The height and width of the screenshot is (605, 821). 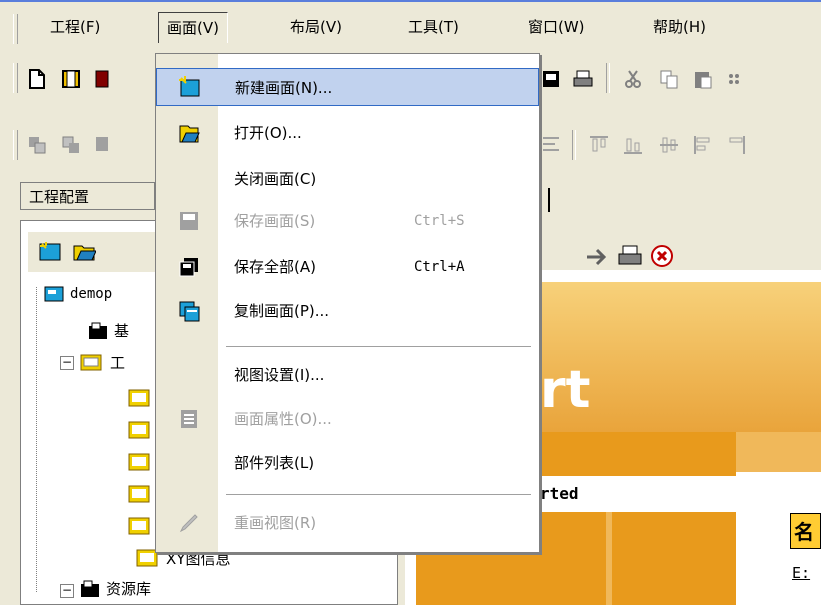 I want to click on save-icon, so click(x=189, y=221).